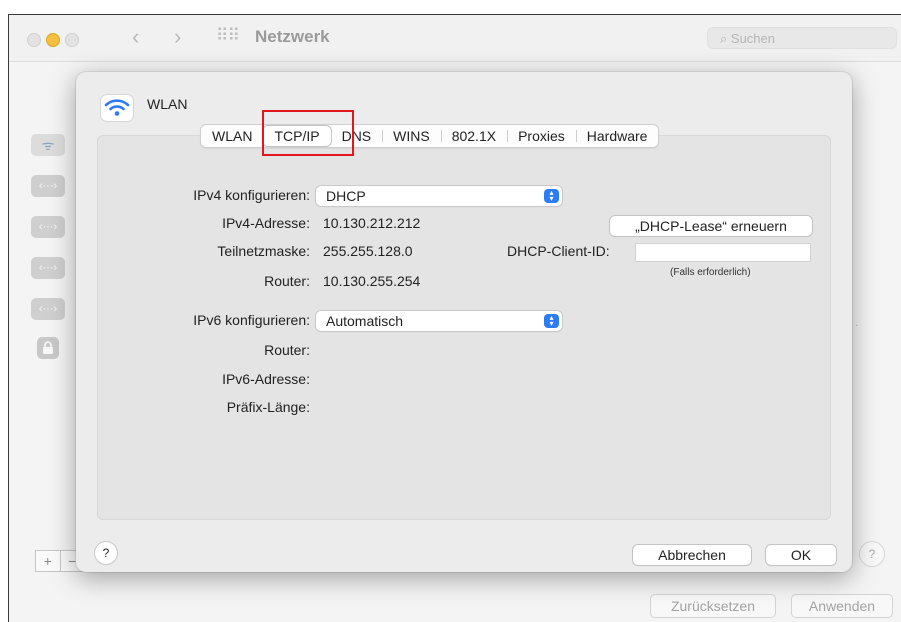 The height and width of the screenshot is (622, 901). Describe the element at coordinates (53, 40) in the screenshot. I see `minimize-window-button` at that location.